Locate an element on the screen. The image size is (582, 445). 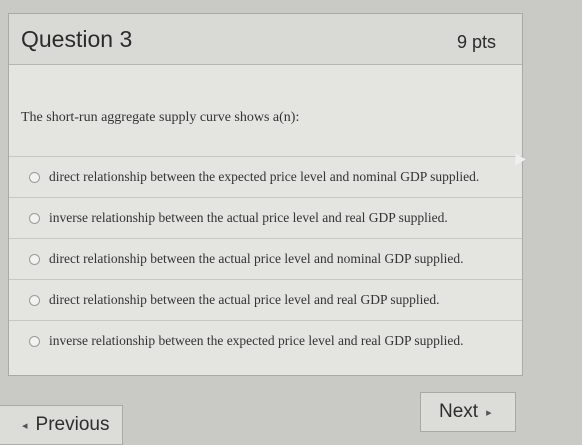
previous-button: ◂ Previous is located at coordinates (61, 425).